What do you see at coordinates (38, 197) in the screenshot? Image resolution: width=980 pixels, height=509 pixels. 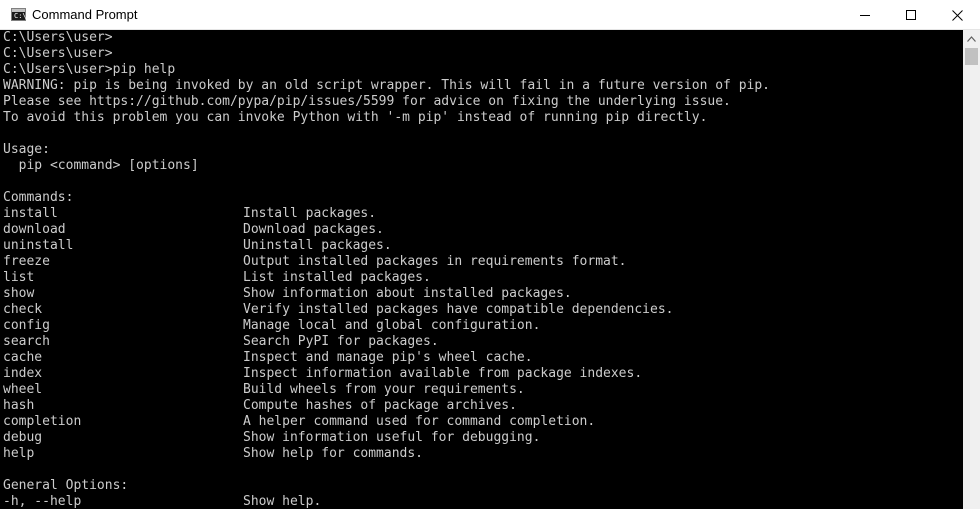 I see `commands-heading: Commands:` at bounding box center [38, 197].